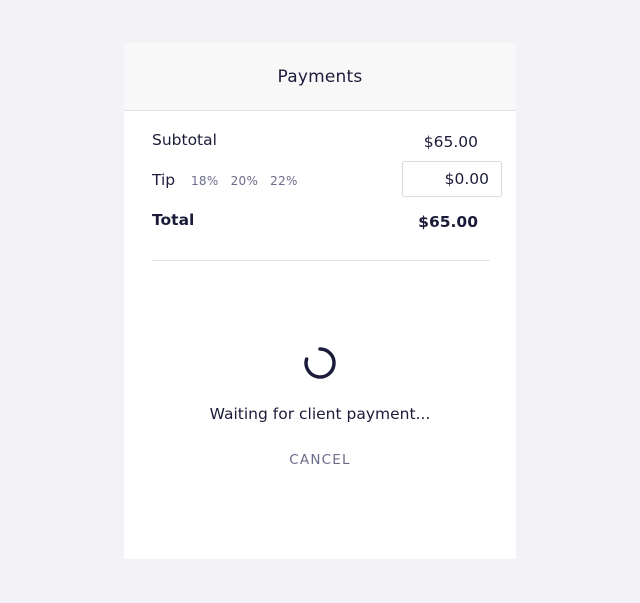 This screenshot has width=640, height=603. What do you see at coordinates (173, 220) in the screenshot?
I see `total-label: Total` at bounding box center [173, 220].